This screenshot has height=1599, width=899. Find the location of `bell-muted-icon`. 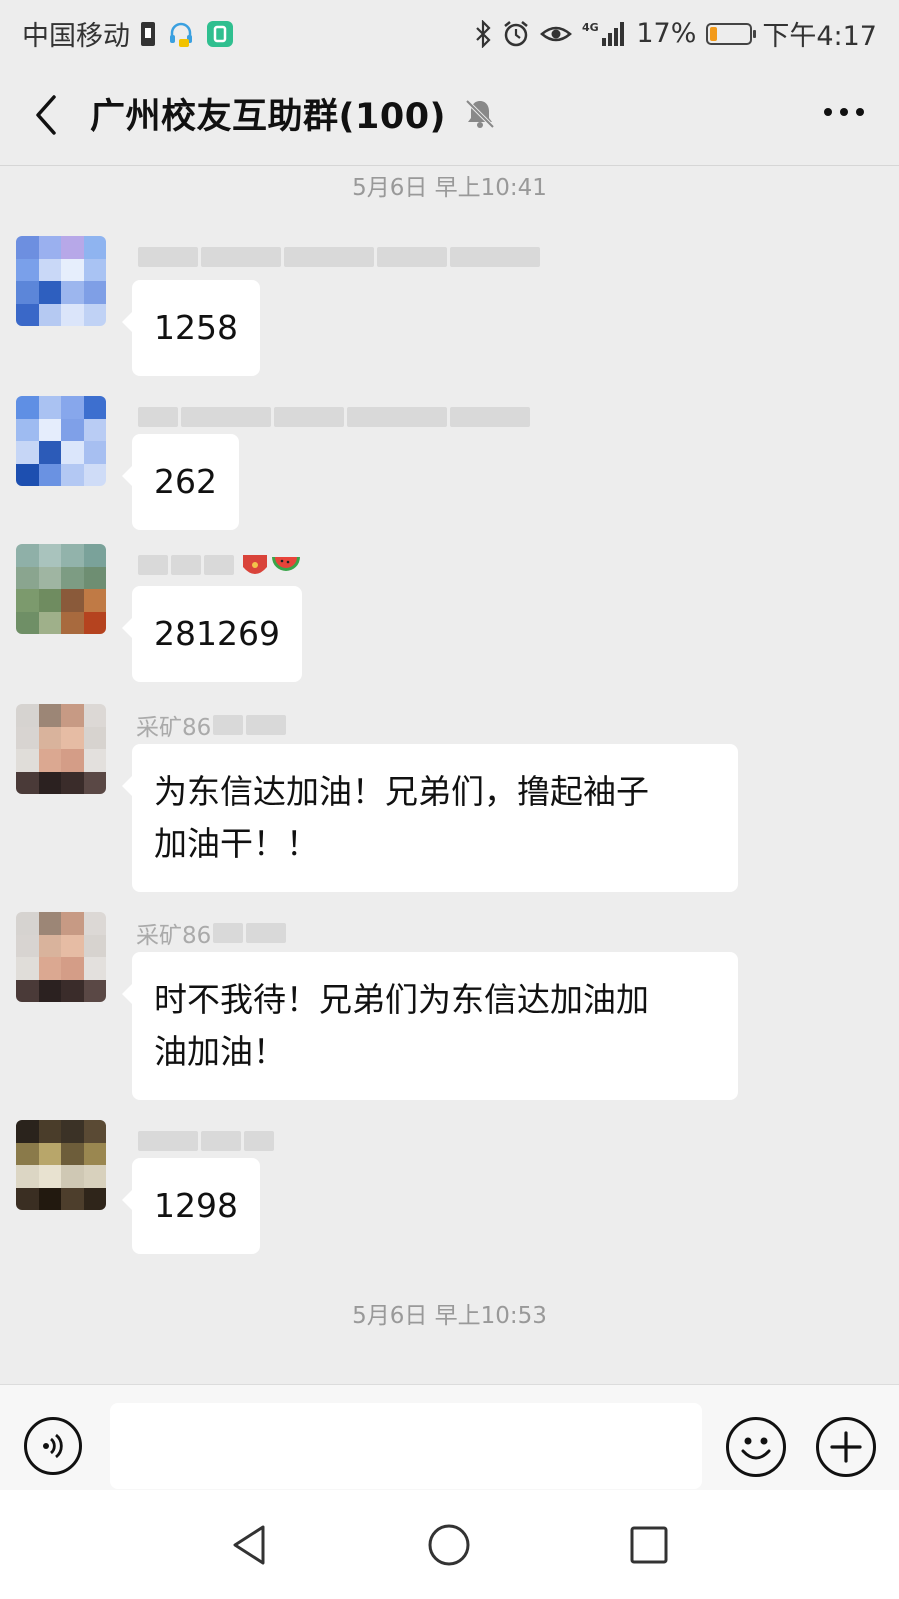

bell-muted-icon is located at coordinates (480, 114).